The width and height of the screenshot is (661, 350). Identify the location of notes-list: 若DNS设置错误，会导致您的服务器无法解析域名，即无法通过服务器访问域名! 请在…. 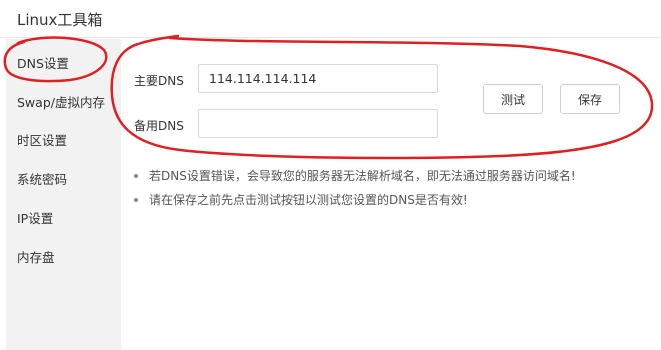
(355, 190).